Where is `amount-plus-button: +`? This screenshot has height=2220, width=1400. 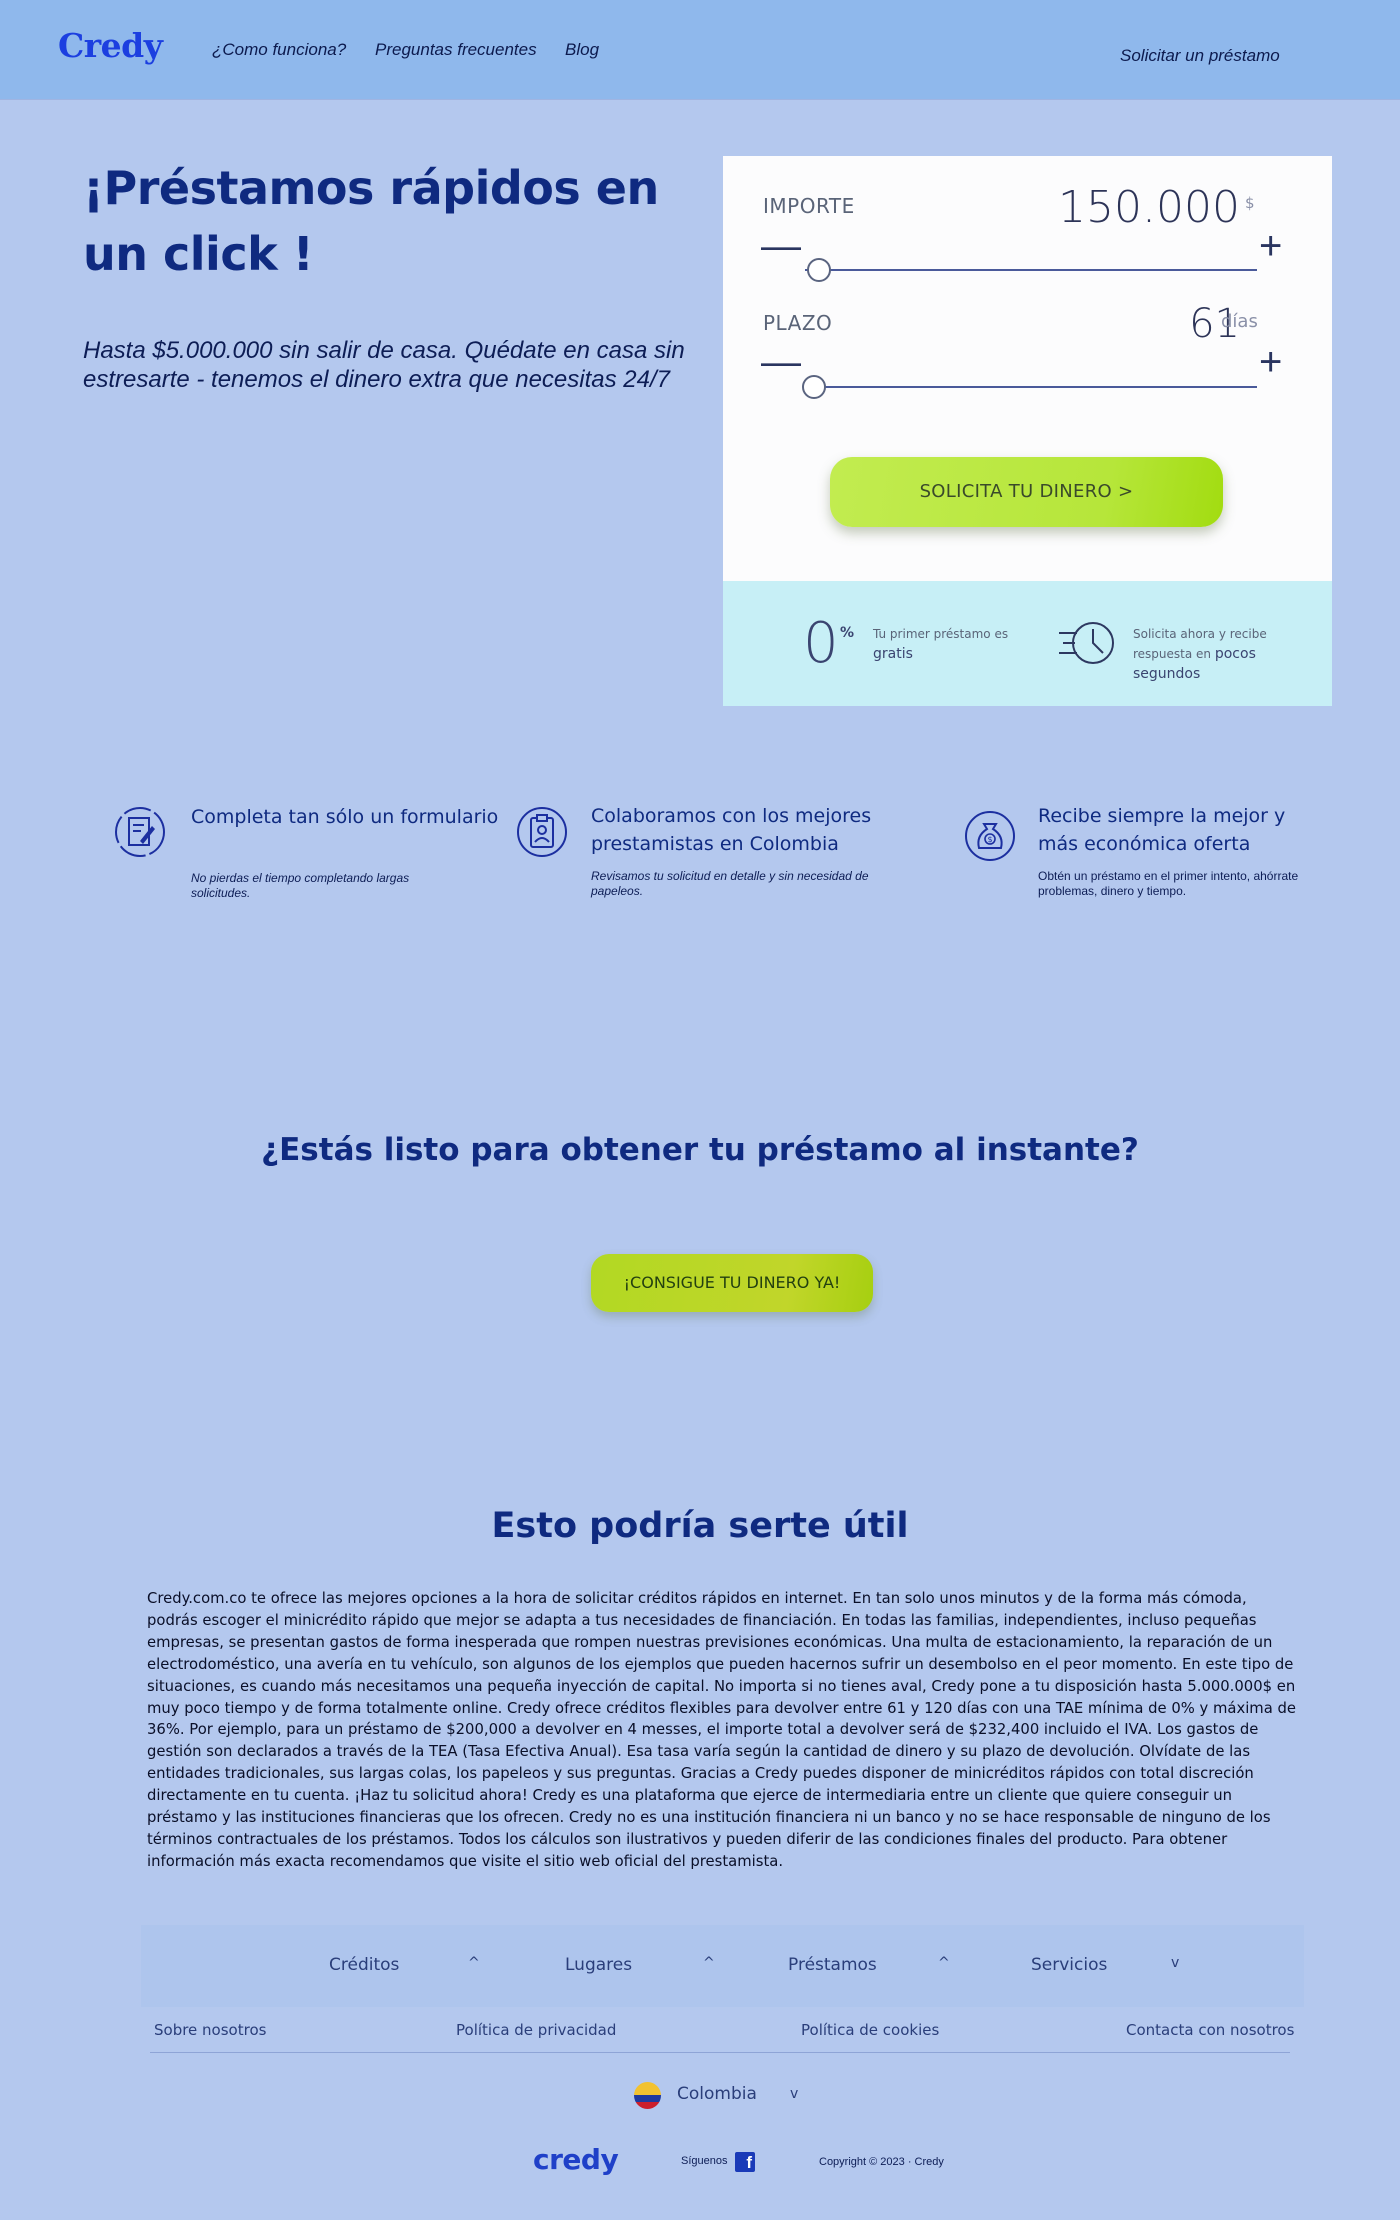
amount-plus-button: + is located at coordinates (1270, 246).